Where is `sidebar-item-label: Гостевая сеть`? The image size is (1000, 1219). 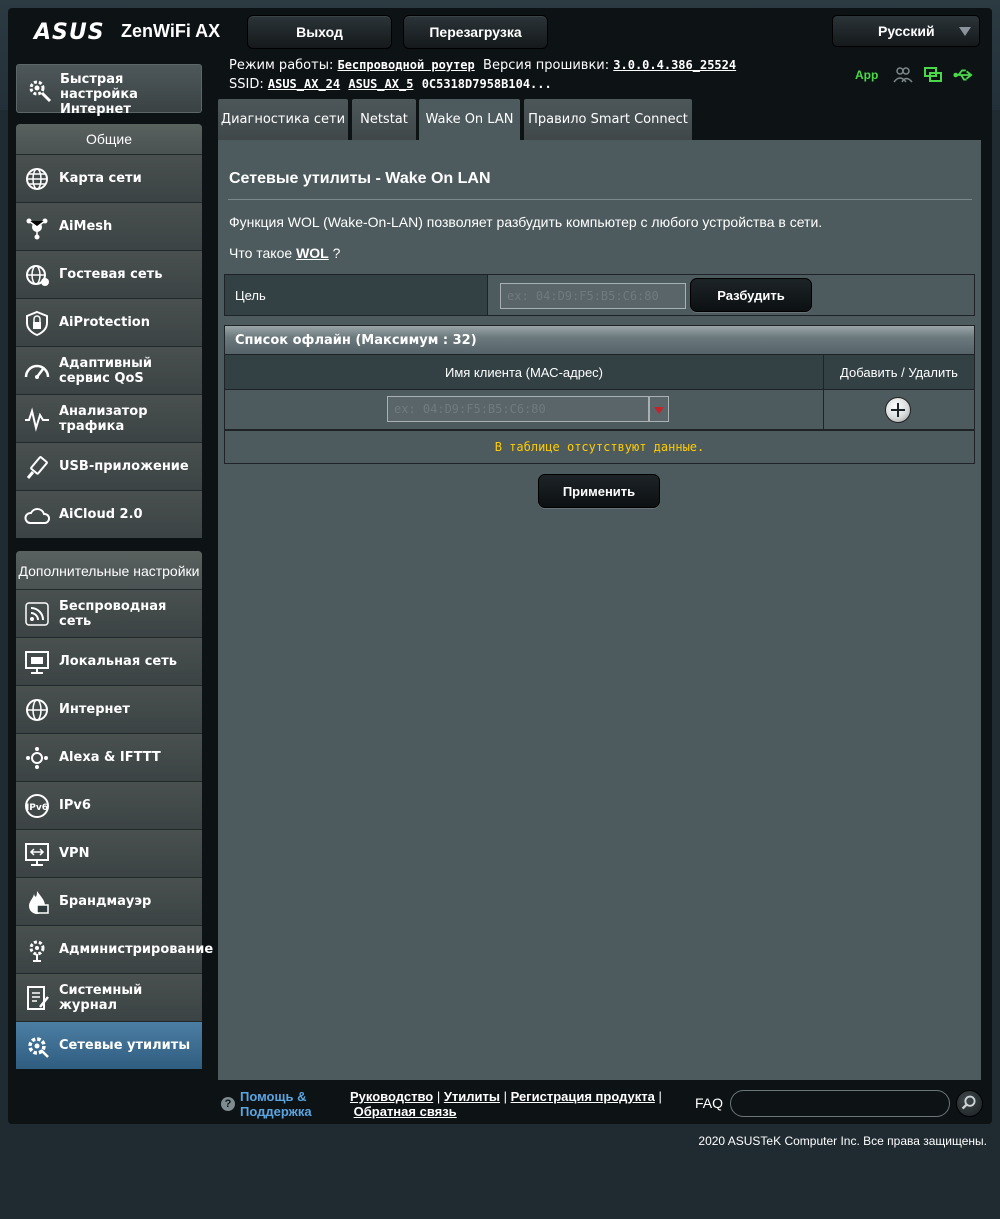
sidebar-item-label: Гостевая сеть is located at coordinates (111, 274).